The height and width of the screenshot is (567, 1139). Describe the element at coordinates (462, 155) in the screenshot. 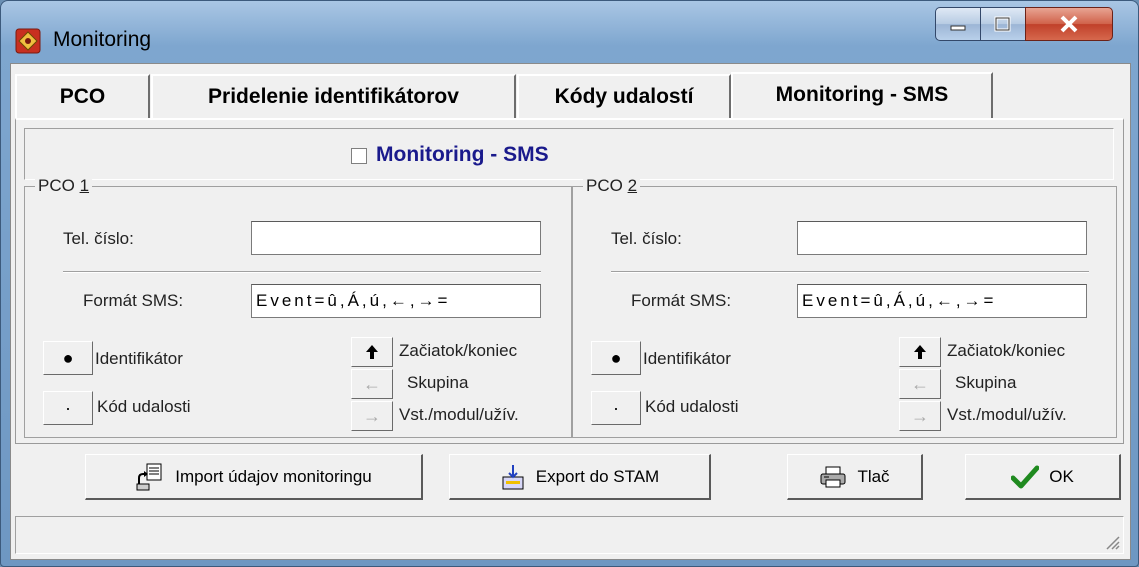

I see `monitoring-sms-checkbox-label: Monitoring - SMS` at that location.